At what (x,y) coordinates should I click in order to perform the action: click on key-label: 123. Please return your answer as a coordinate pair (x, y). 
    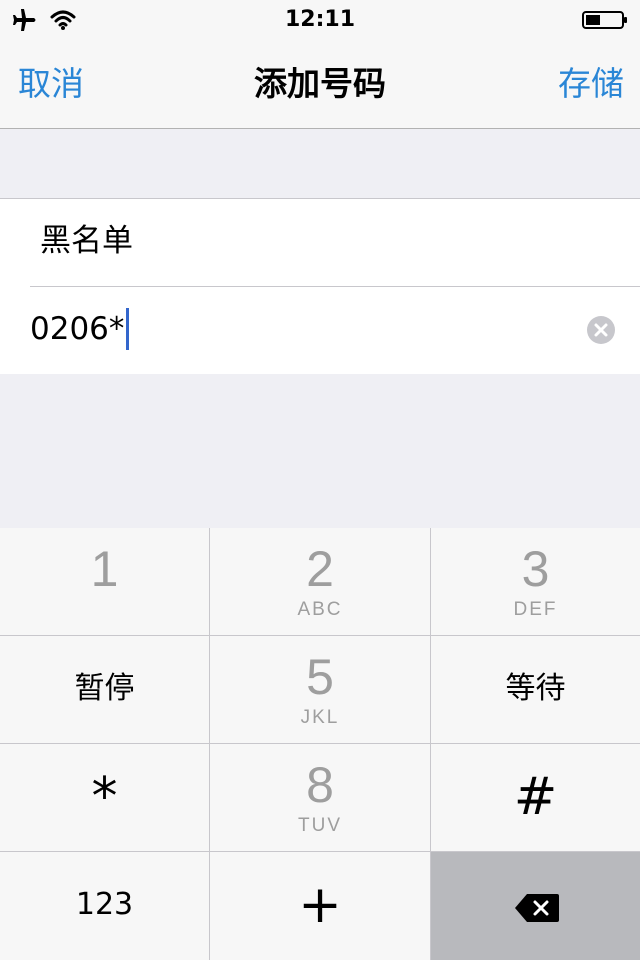
    Looking at the image, I should click on (104, 904).